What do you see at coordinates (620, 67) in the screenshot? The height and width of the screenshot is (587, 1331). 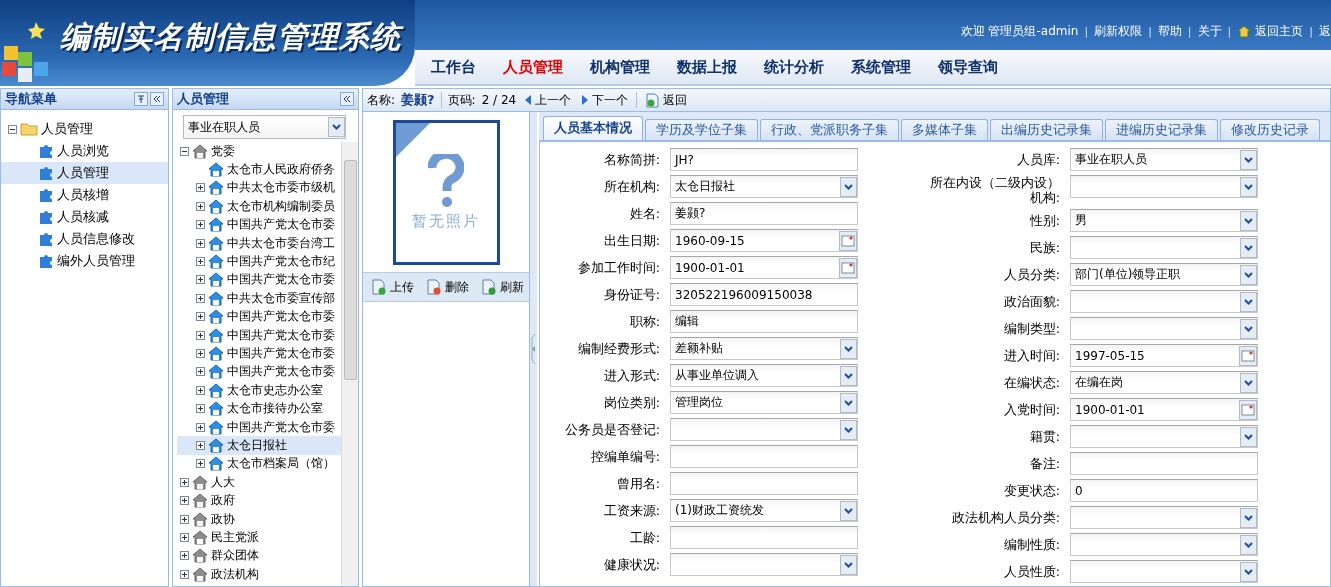 I see `menu-item: 机构管理` at bounding box center [620, 67].